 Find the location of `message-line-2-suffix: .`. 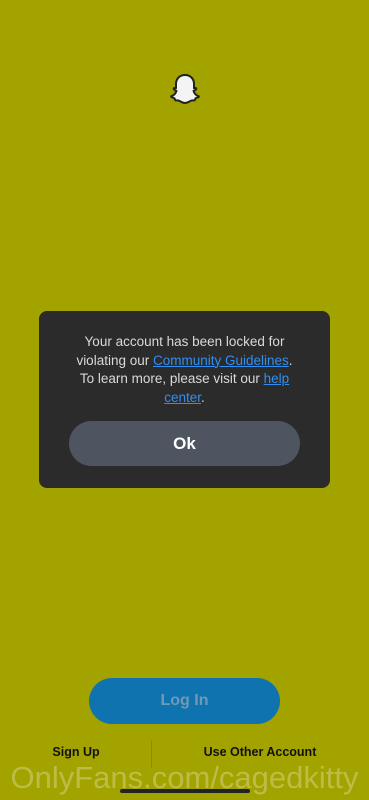

message-line-2-suffix: . is located at coordinates (290, 360).